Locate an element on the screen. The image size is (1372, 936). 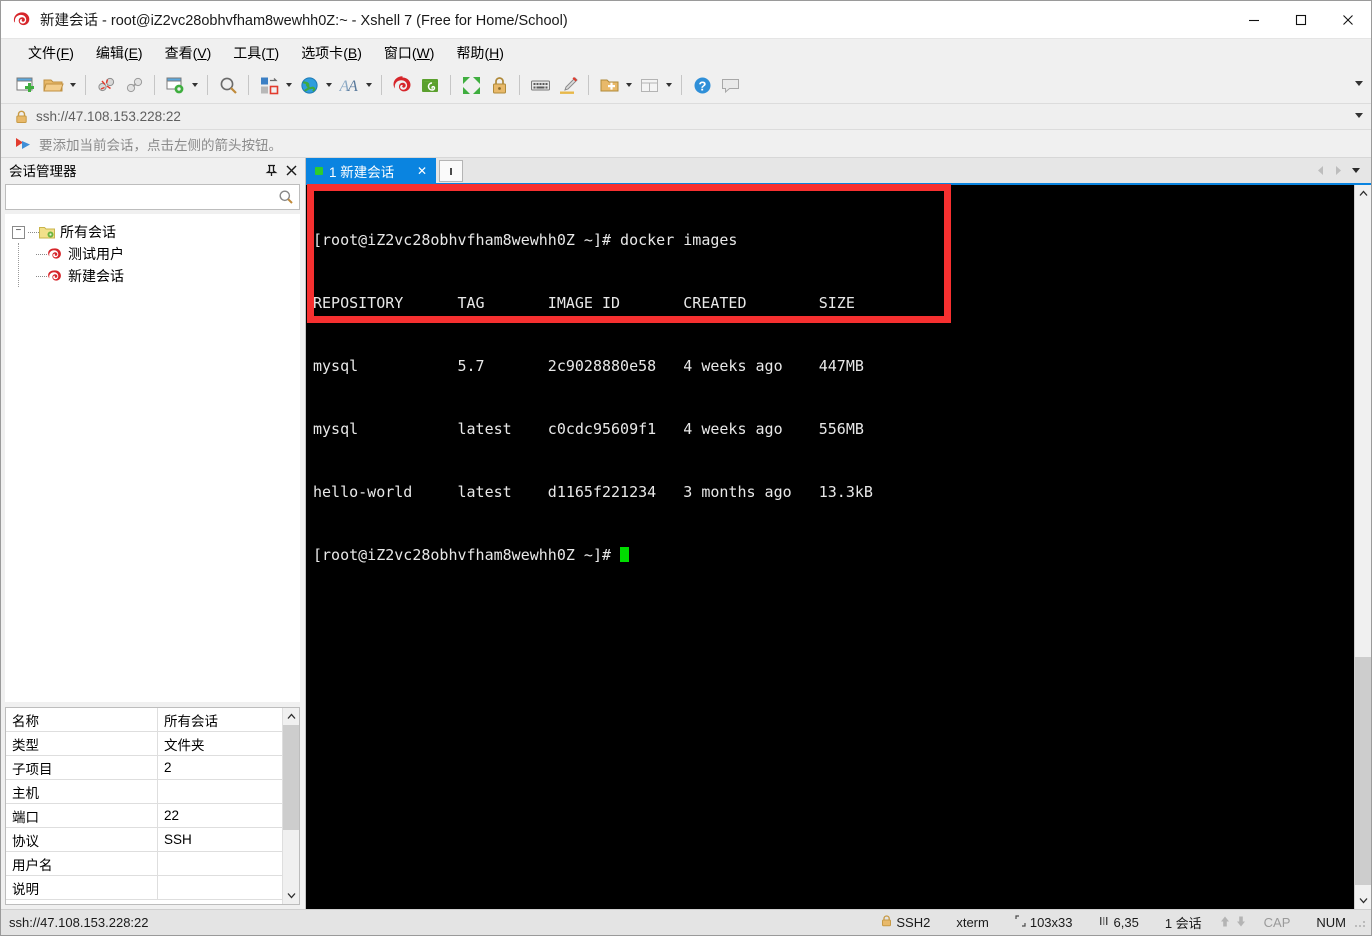
terminal-prompt: [root@iZ2vc28obhvfham8wewhh0Z ~]# is located at coordinates (467, 555).